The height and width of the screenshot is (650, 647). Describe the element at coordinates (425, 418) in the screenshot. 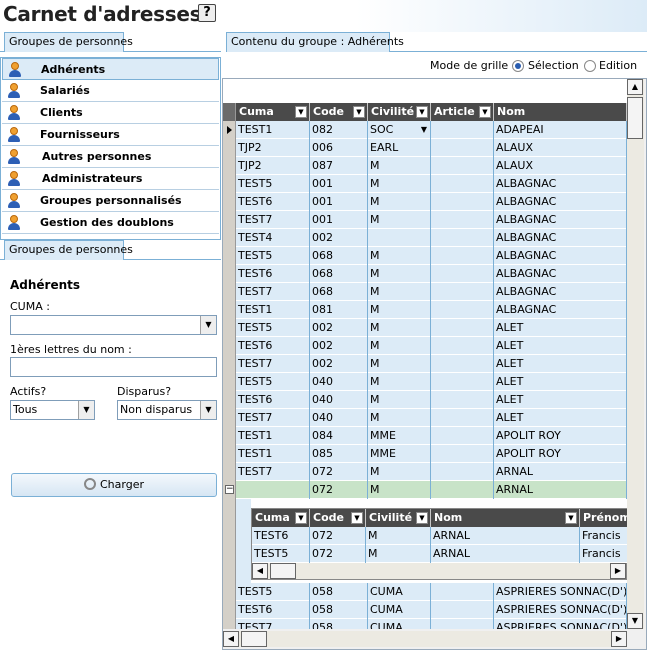

I see `table-row: TEST7 040 M ALET` at that location.